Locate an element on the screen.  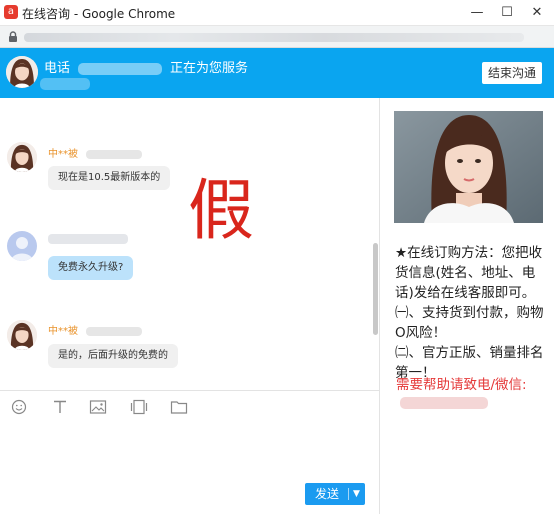
fake-watermark: 假 is located at coordinates (221, 210).